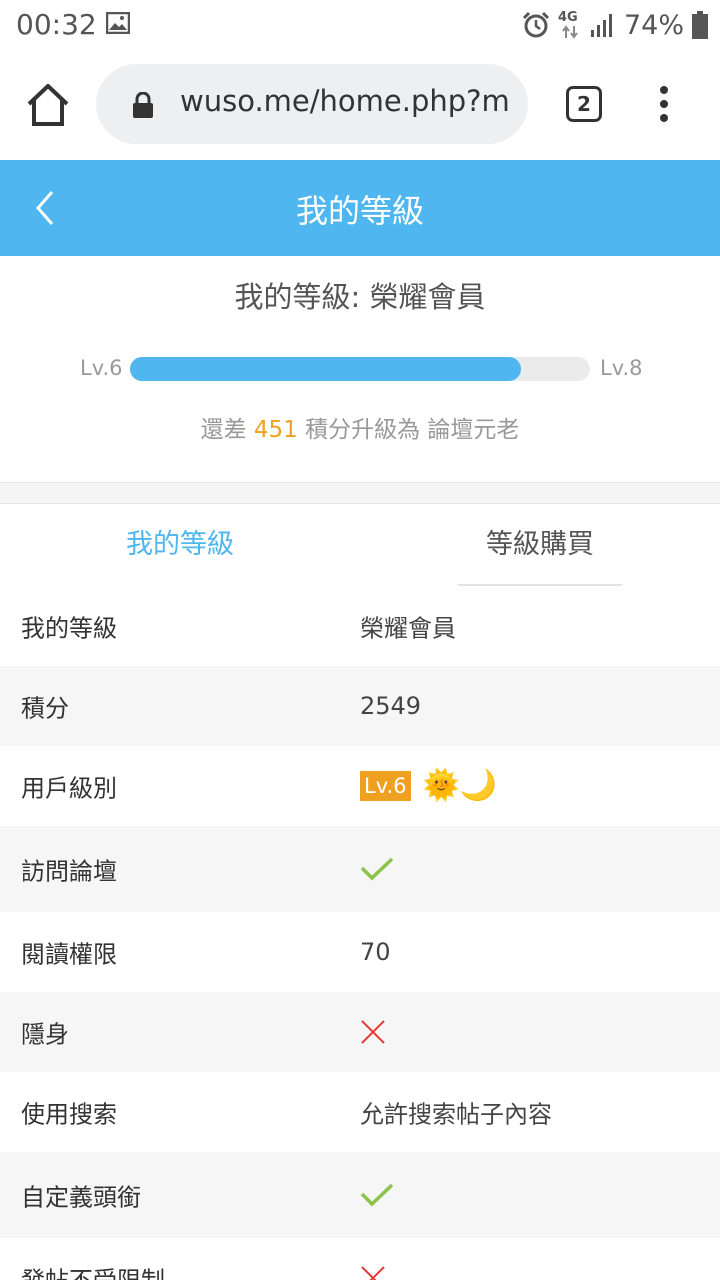  I want to click on points-needed-suffix: 積分升級為 論壇元老, so click(412, 430).